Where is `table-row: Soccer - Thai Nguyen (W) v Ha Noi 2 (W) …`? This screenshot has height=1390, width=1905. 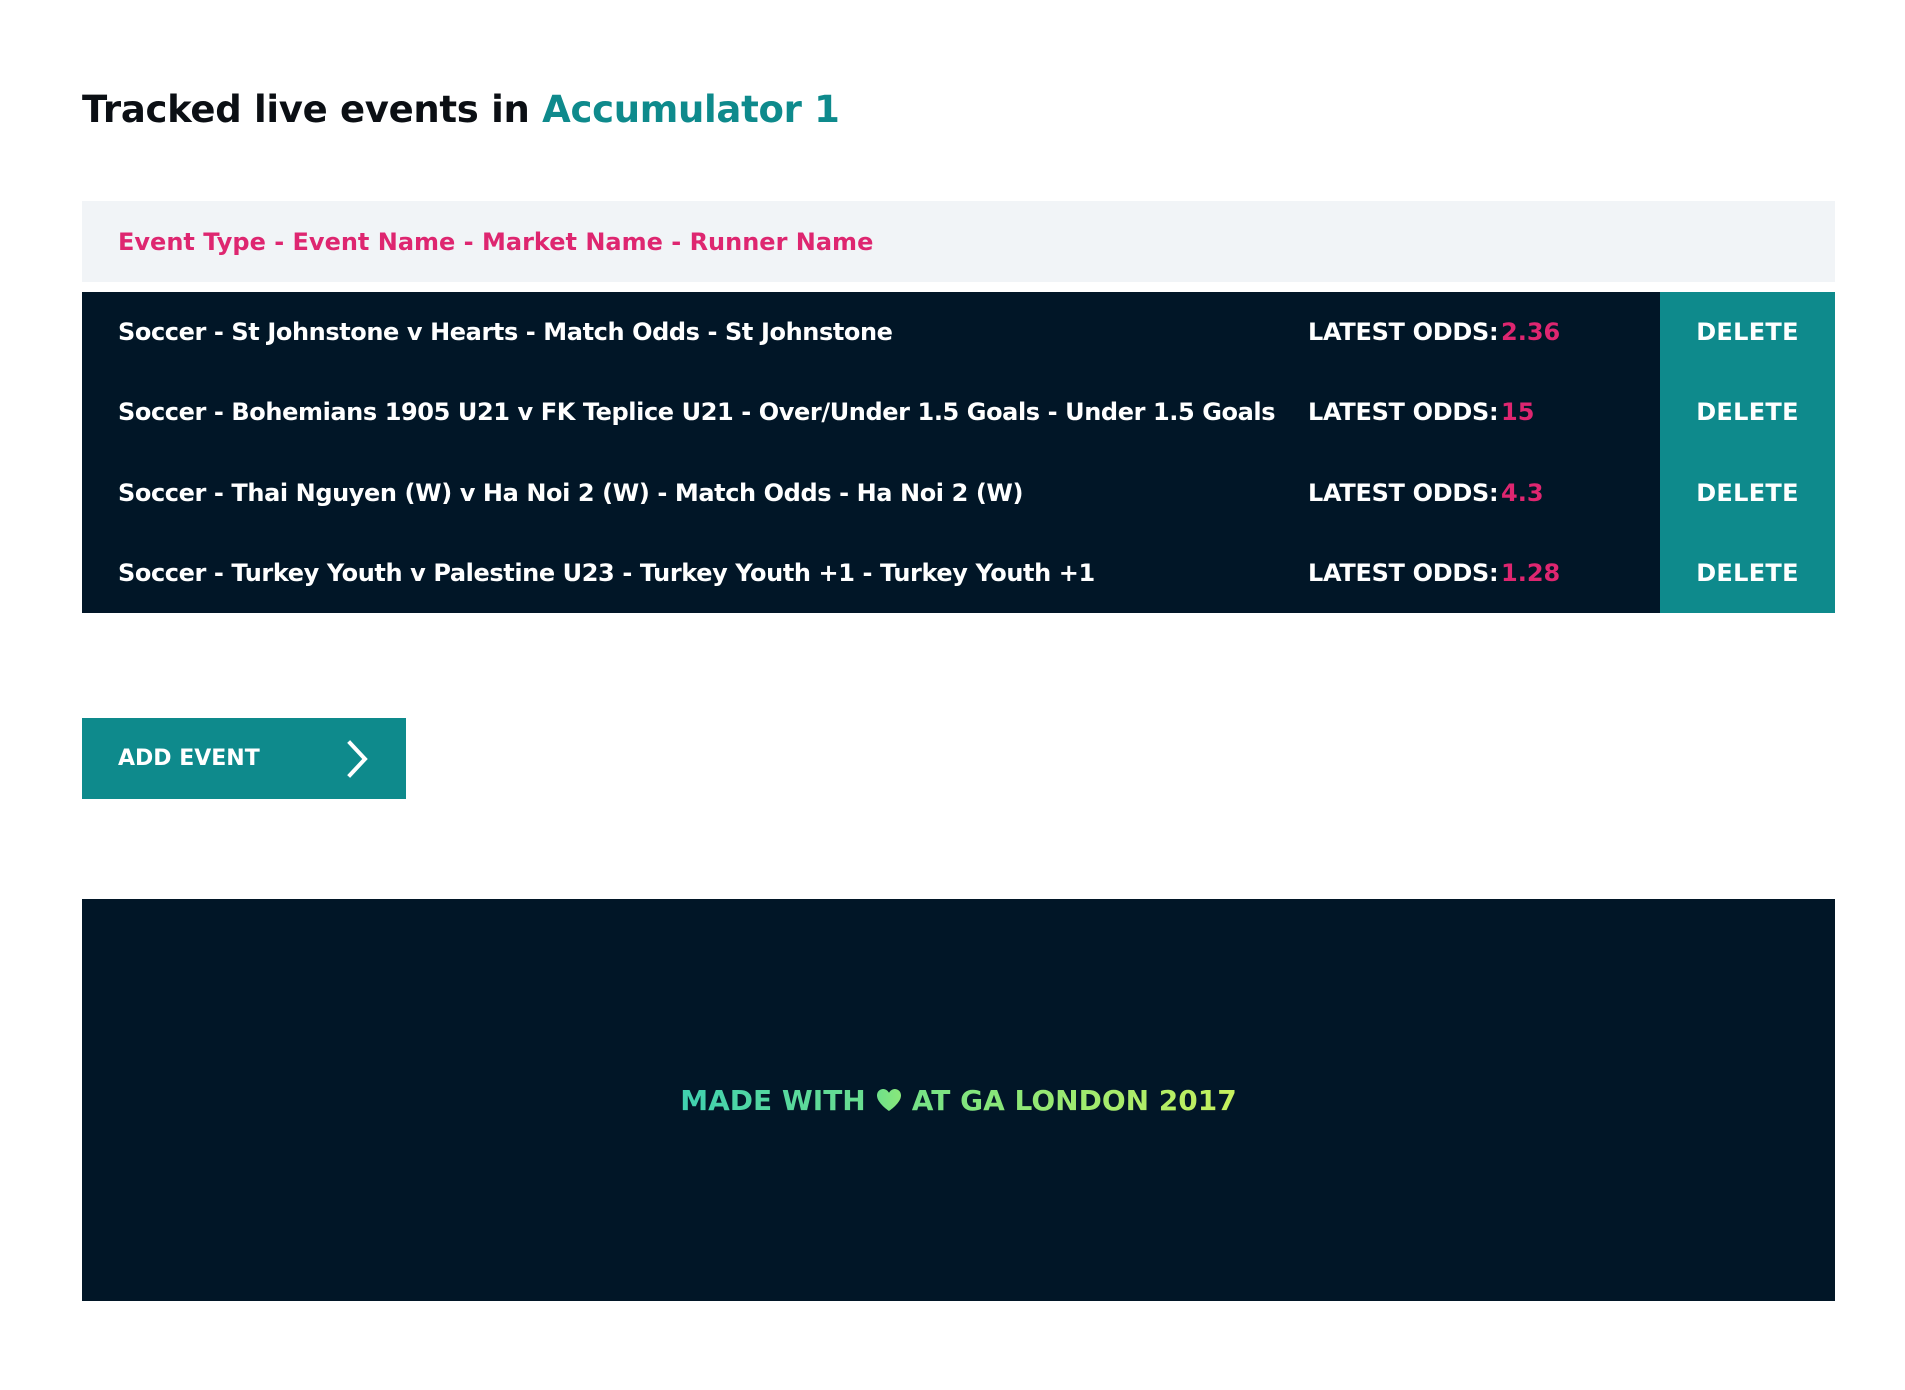 table-row: Soccer - Thai Nguyen (W) v Ha Noi 2 (W) … is located at coordinates (958, 493).